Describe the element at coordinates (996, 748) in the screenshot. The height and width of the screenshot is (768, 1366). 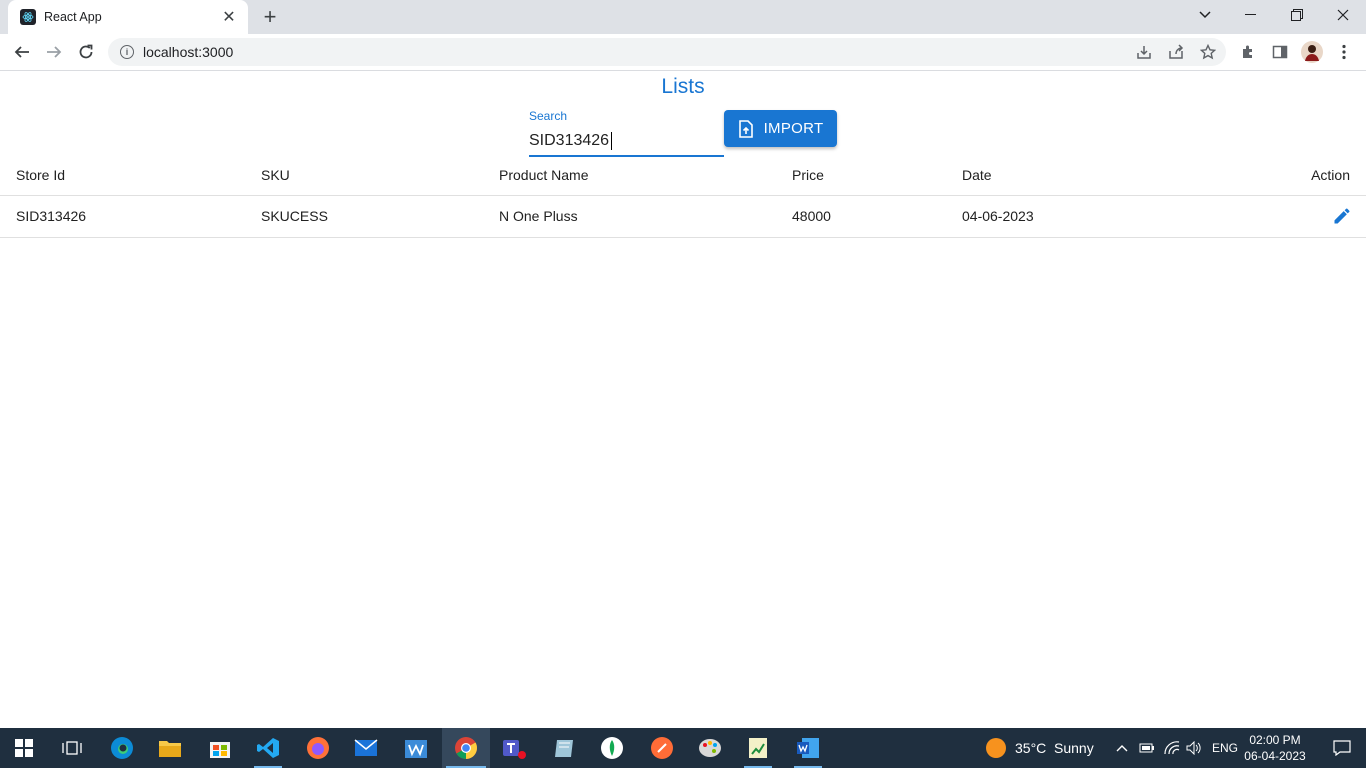
I see `weather-sun-icon` at that location.